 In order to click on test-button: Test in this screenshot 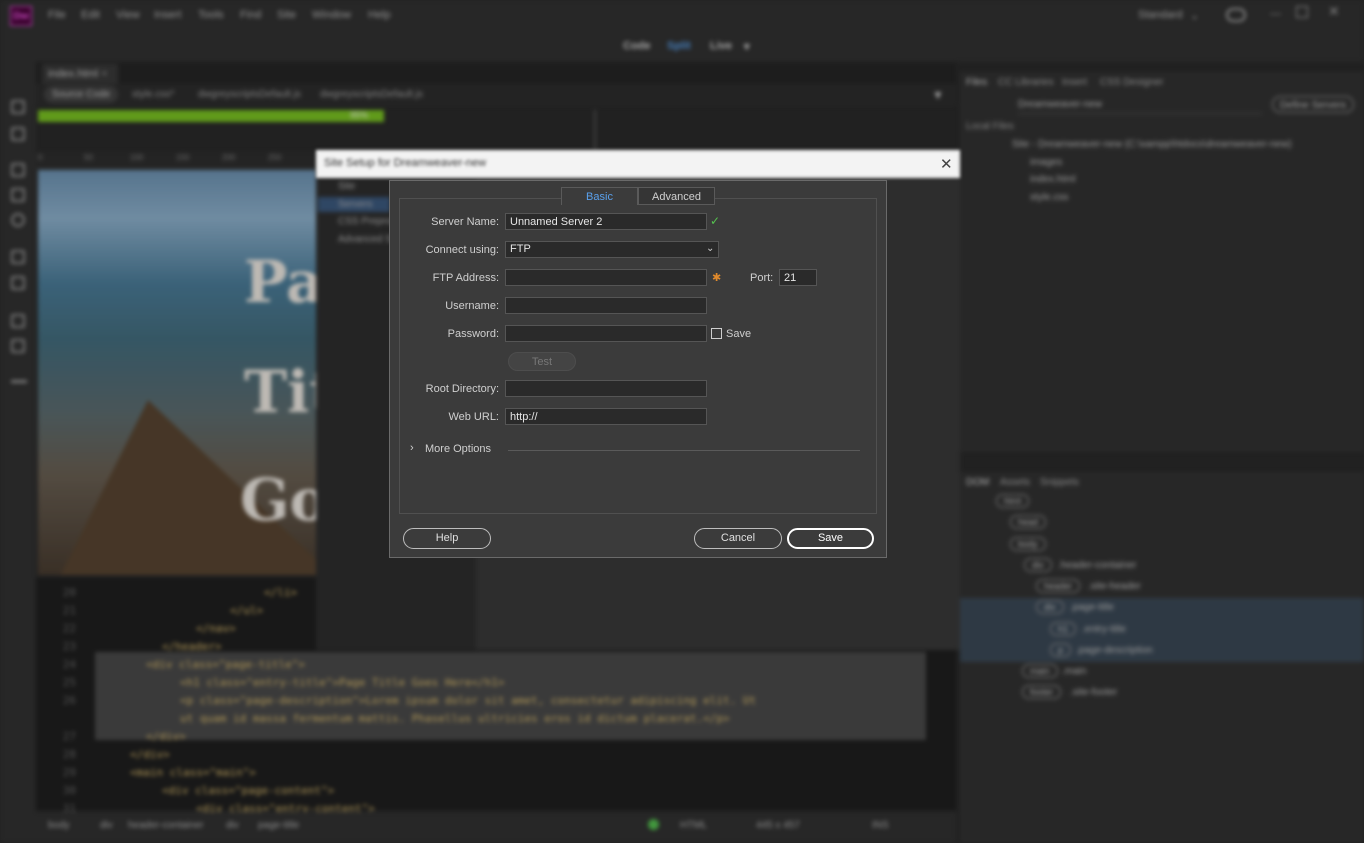, I will do `click(542, 361)`.